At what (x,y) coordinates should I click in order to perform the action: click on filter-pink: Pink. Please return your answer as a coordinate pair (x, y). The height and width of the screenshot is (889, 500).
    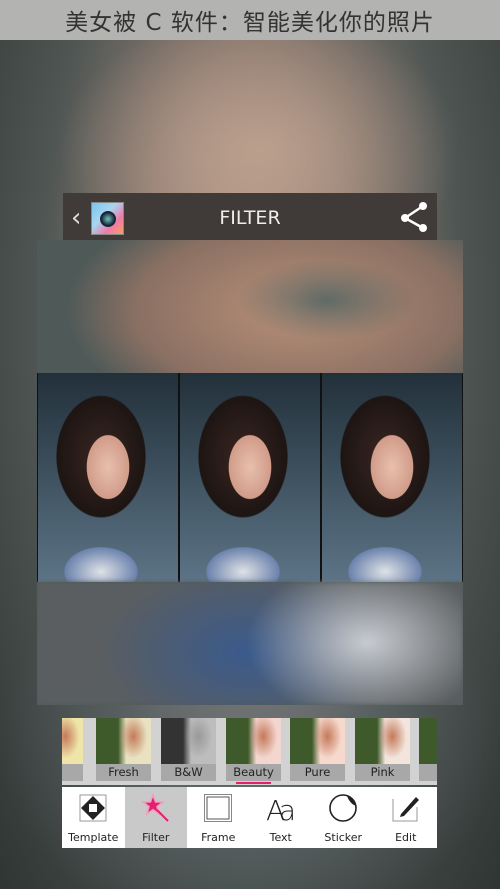
    Looking at the image, I should click on (382, 750).